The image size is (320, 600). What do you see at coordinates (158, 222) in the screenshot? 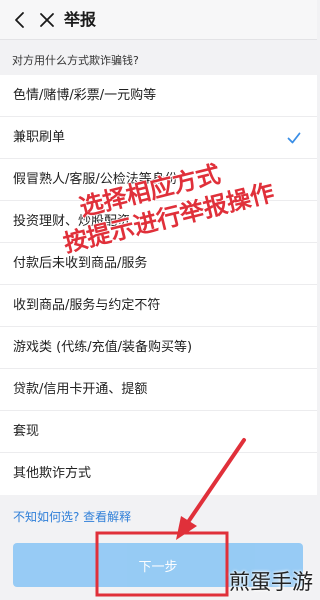
I see `option-item: 投资理财、炒股配资` at bounding box center [158, 222].